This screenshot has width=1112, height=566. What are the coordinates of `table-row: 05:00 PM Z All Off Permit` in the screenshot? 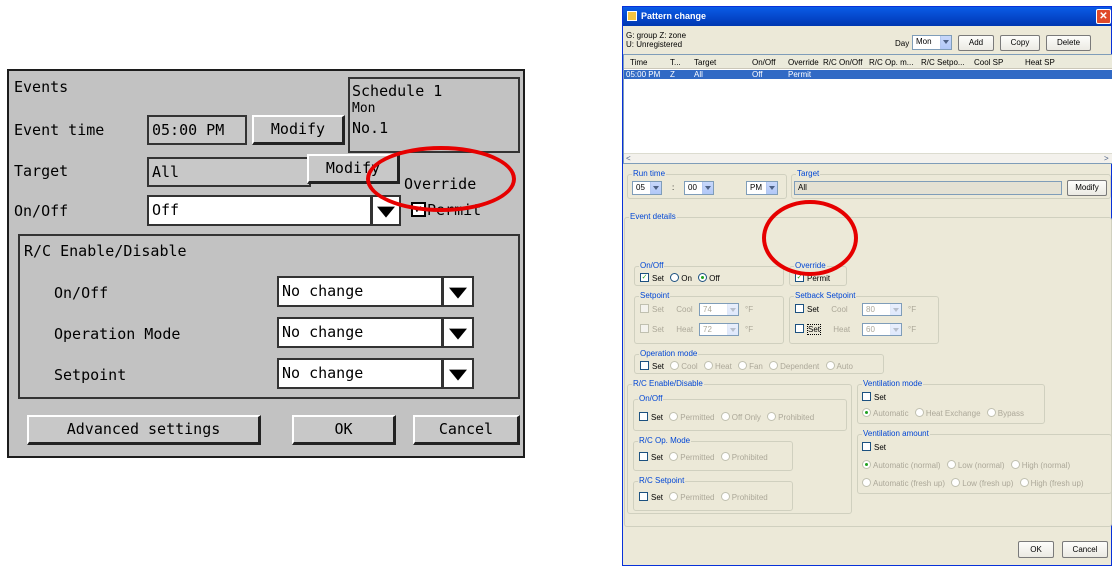 It's located at (868, 74).